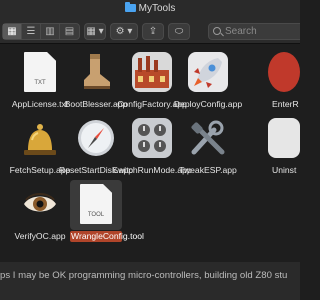  Describe the element at coordinates (152, 138) in the screenshot. I see `switch-panel-icon` at that location.